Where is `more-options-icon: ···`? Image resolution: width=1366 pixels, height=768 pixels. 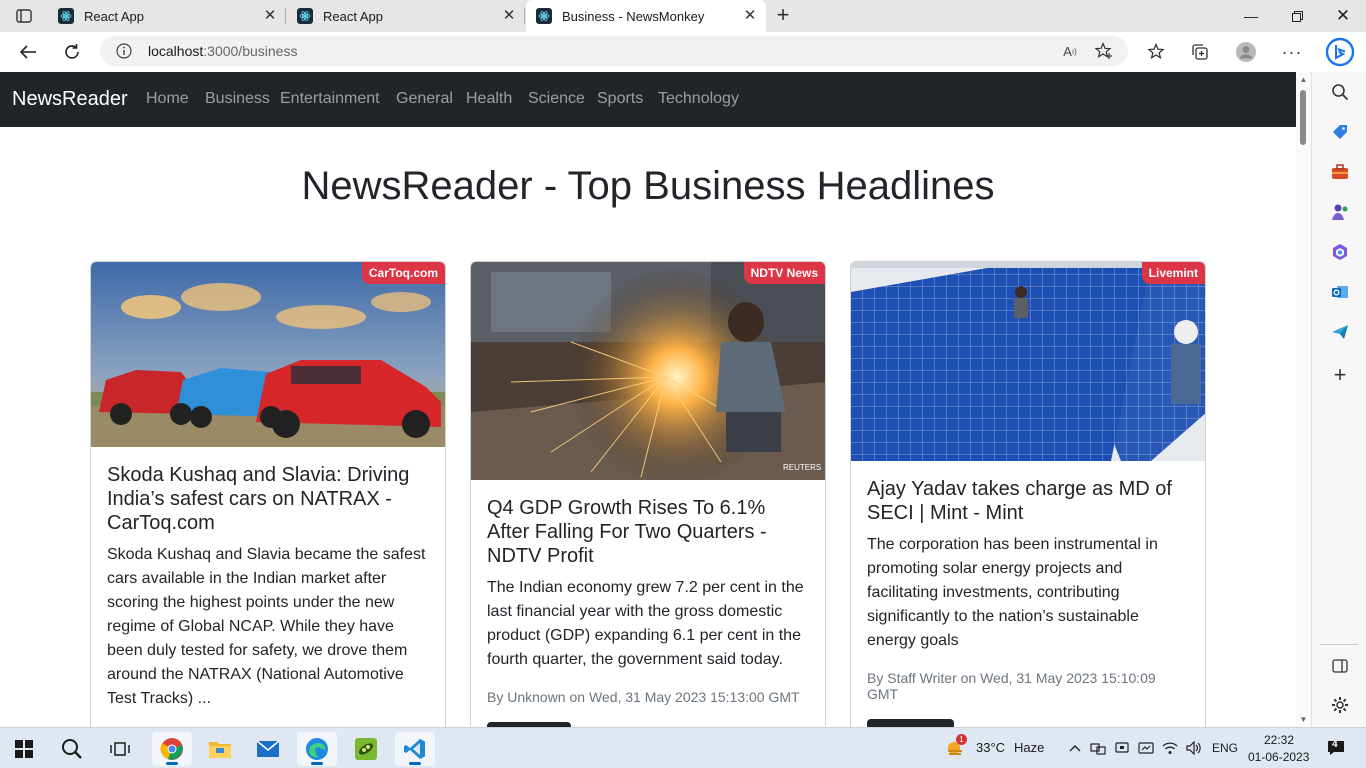
more-options-icon: ··· is located at coordinates (1292, 52).